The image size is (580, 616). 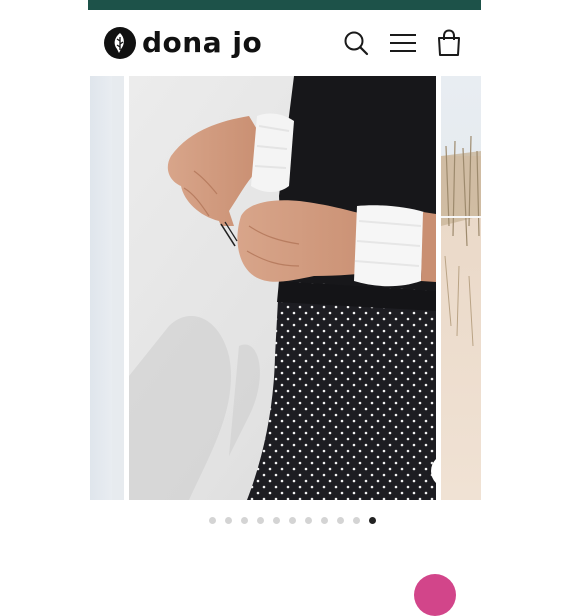 What do you see at coordinates (461, 288) in the screenshot?
I see `next-slide-image` at bounding box center [461, 288].